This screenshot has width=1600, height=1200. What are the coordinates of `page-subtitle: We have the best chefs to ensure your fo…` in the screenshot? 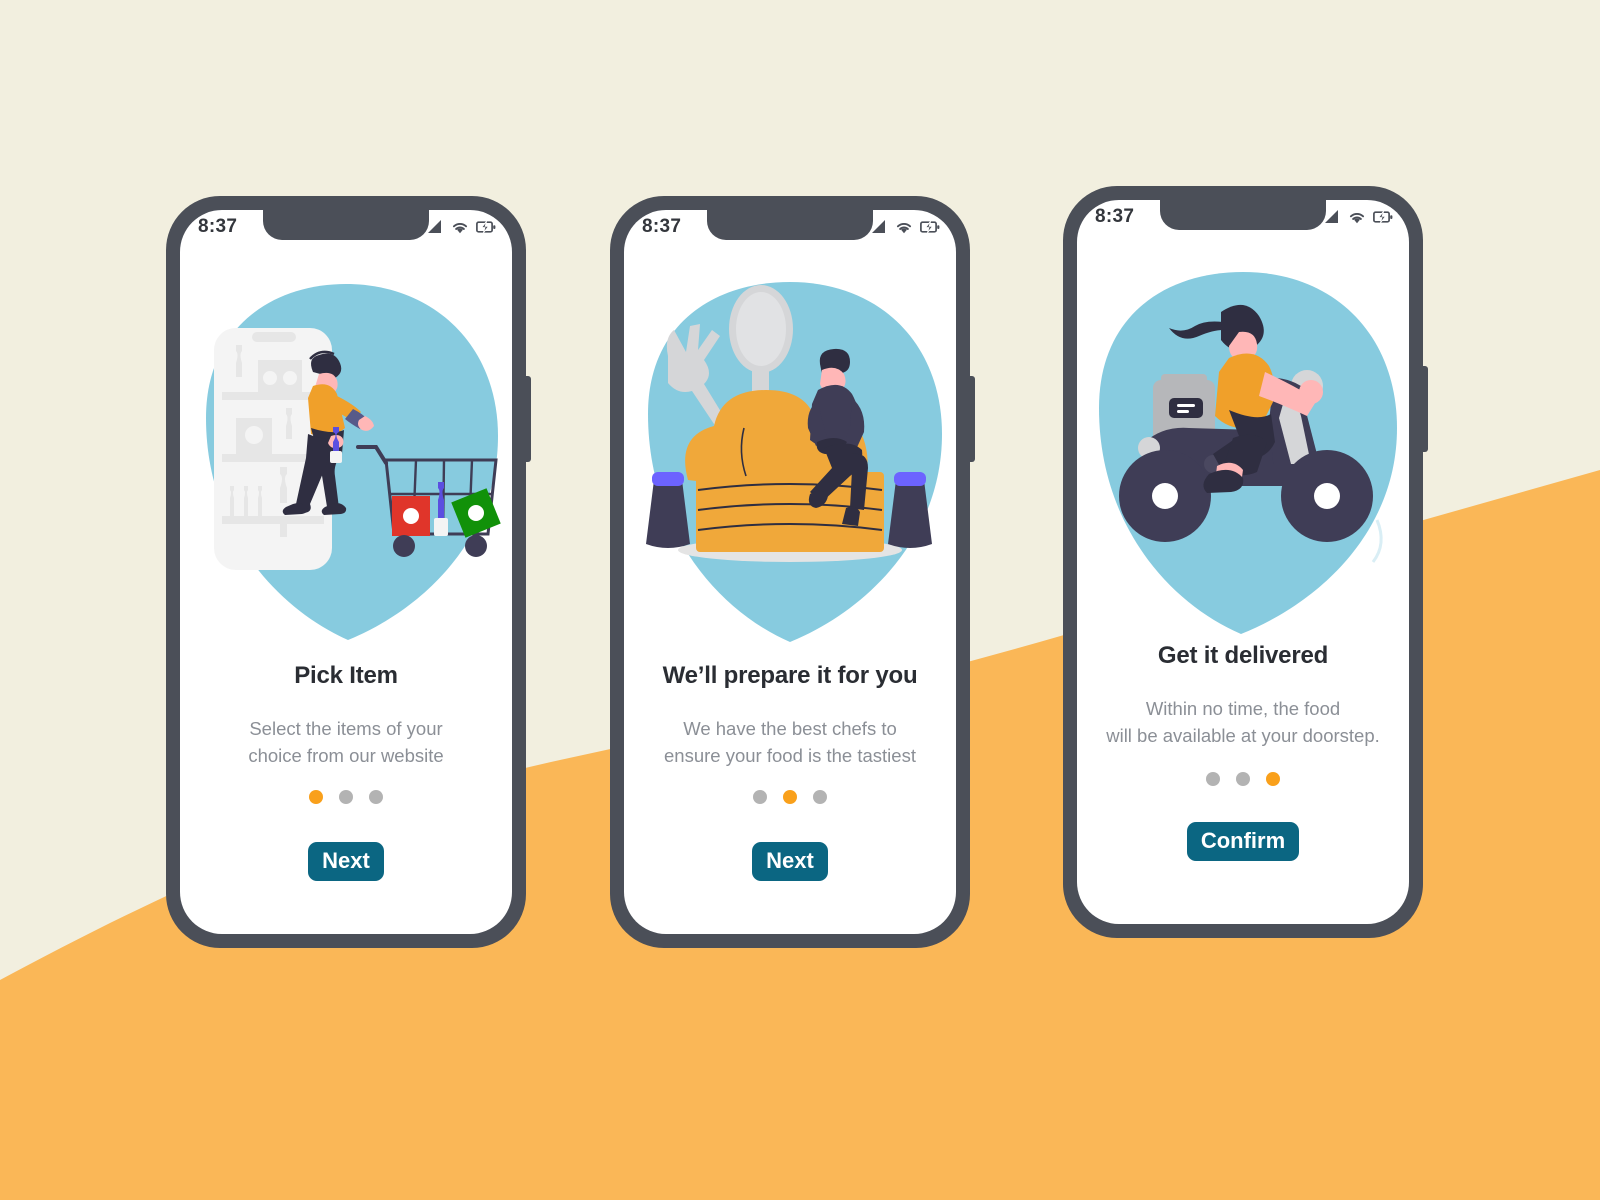 It's located at (790, 743).